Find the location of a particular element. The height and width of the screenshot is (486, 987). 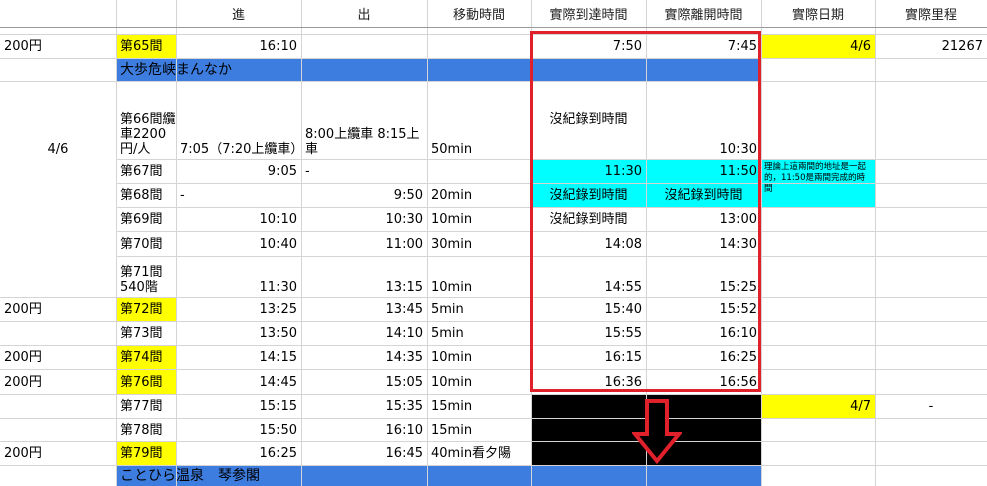

enter-time-cell: 13:25 is located at coordinates (238, 309).